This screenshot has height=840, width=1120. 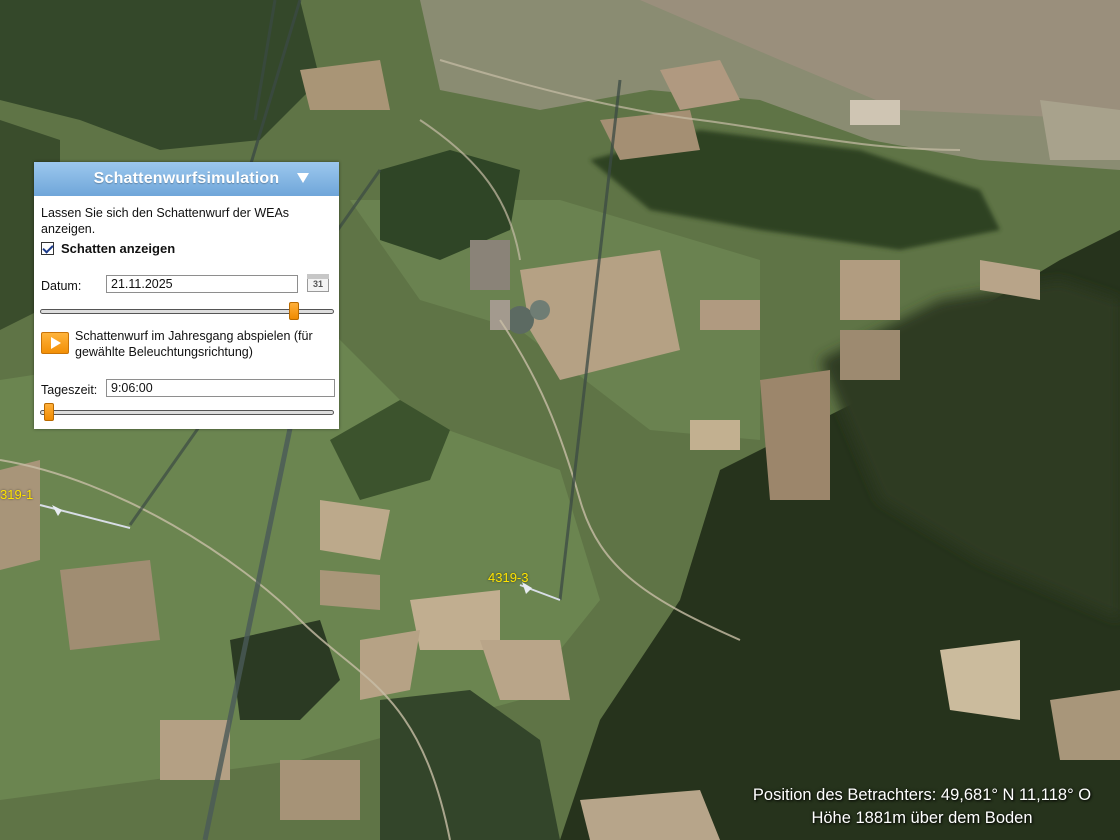 I want to click on viewer-altitude: Höhe 1881m über dem Boden, so click(x=922, y=818).